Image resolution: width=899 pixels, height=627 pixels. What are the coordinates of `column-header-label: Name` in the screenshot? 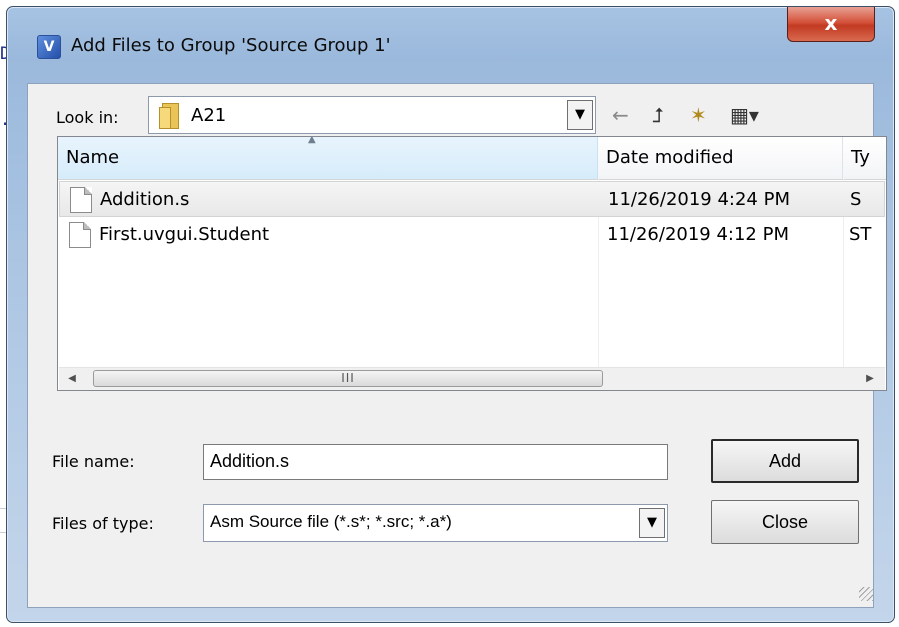 It's located at (93, 157).